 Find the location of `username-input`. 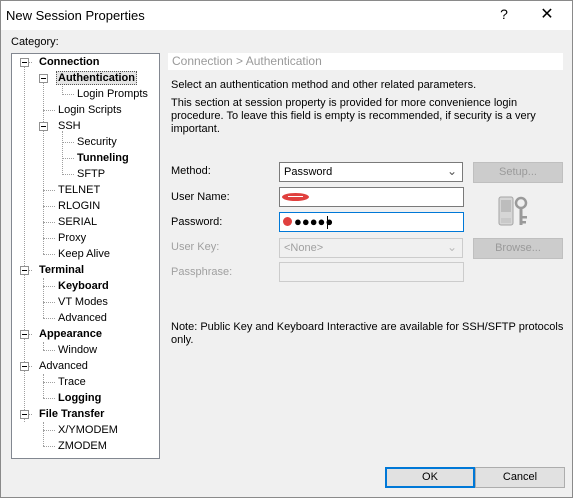

username-input is located at coordinates (371, 197).